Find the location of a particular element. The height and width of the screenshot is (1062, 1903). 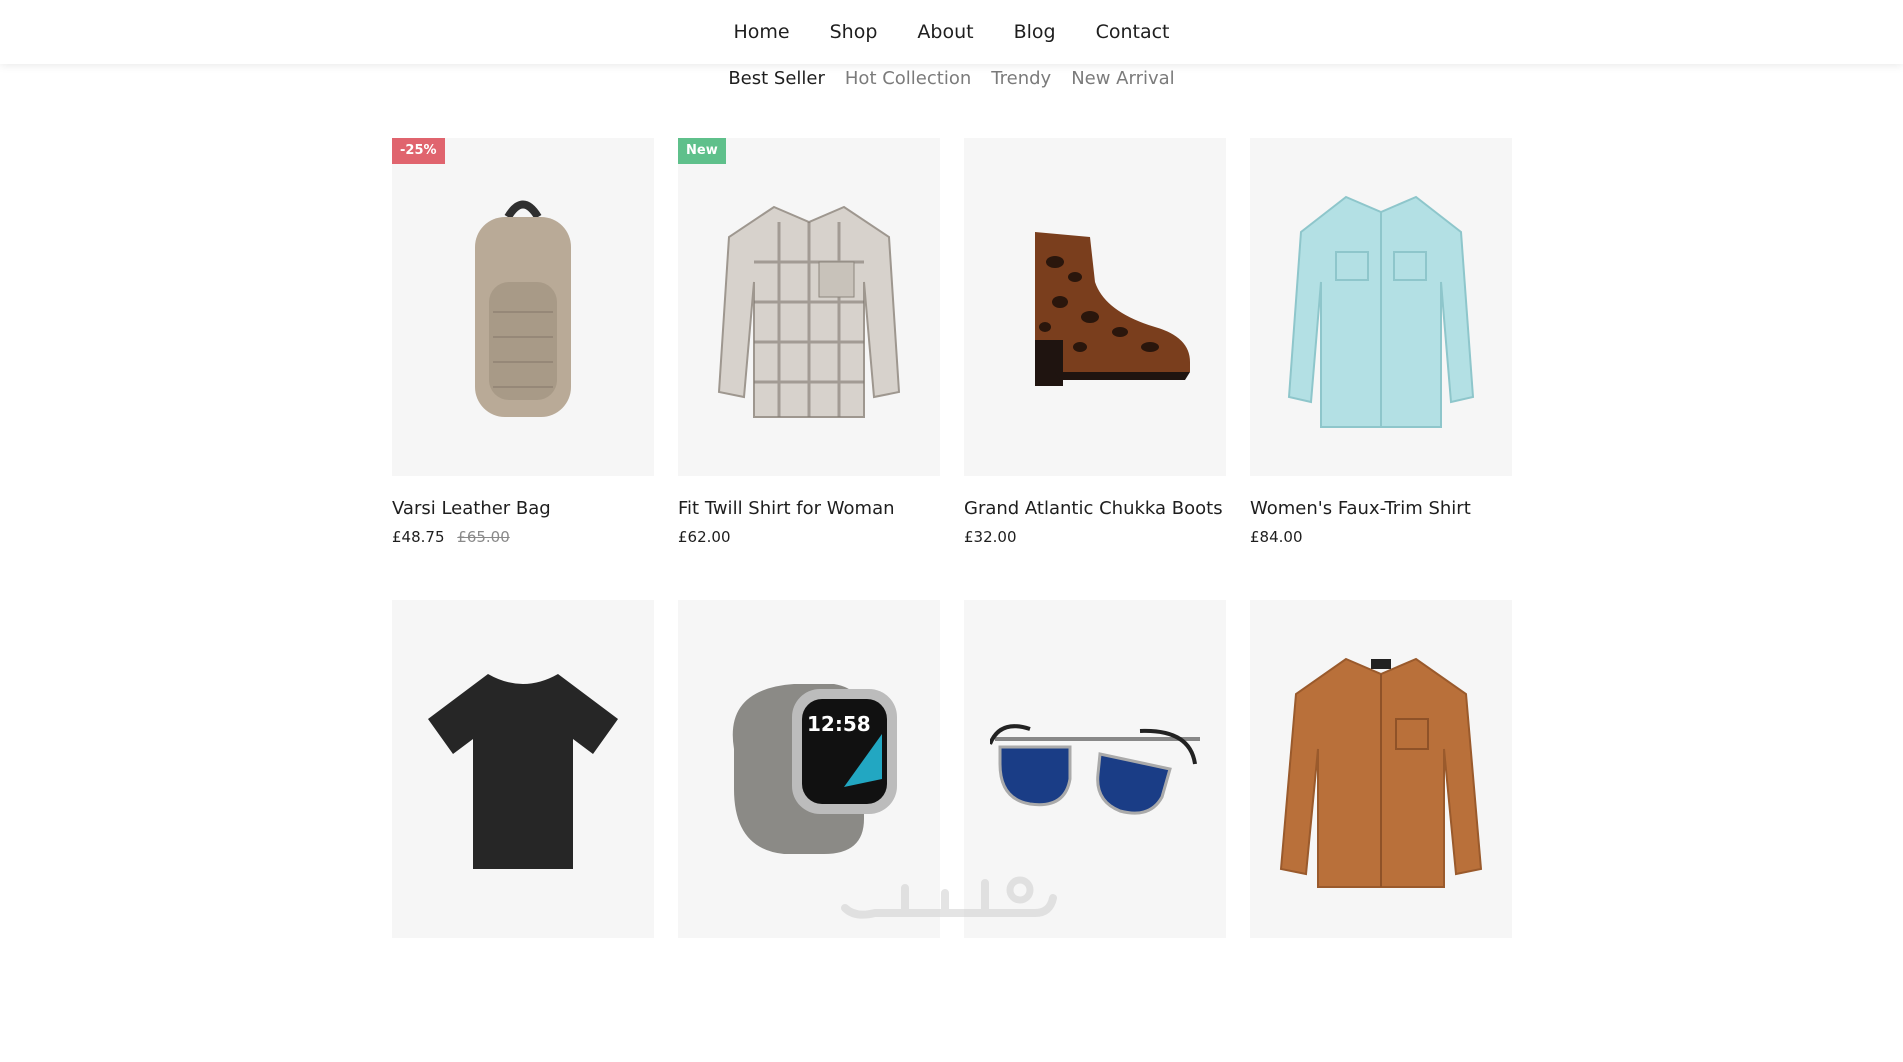

nav-contact: Contact is located at coordinates (1133, 32).